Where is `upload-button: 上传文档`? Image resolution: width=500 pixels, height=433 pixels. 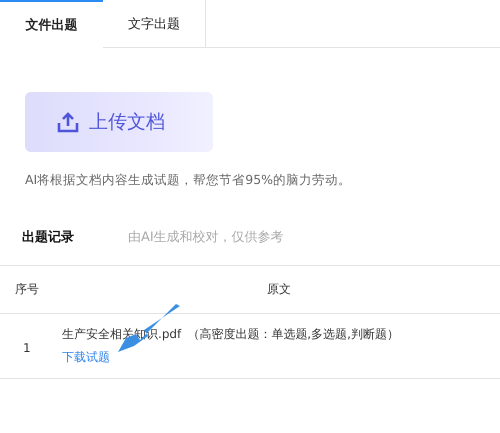 upload-button: 上传文档 is located at coordinates (119, 122).